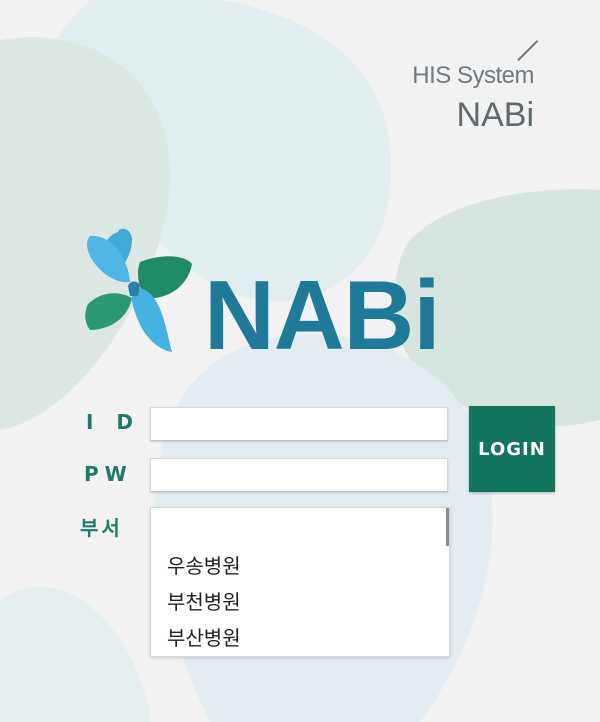 This screenshot has width=600, height=722. I want to click on pw-label: PW, so click(108, 474).